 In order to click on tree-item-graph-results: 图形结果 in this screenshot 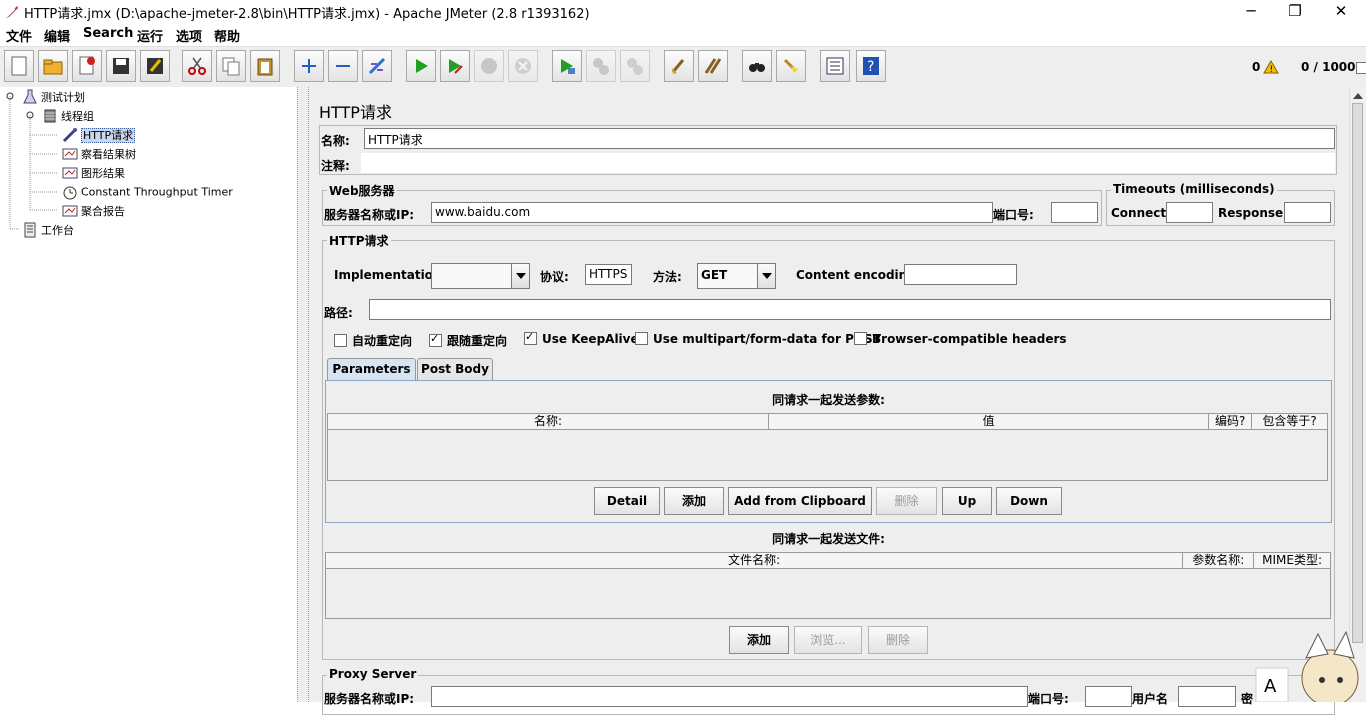, I will do `click(93, 173)`.